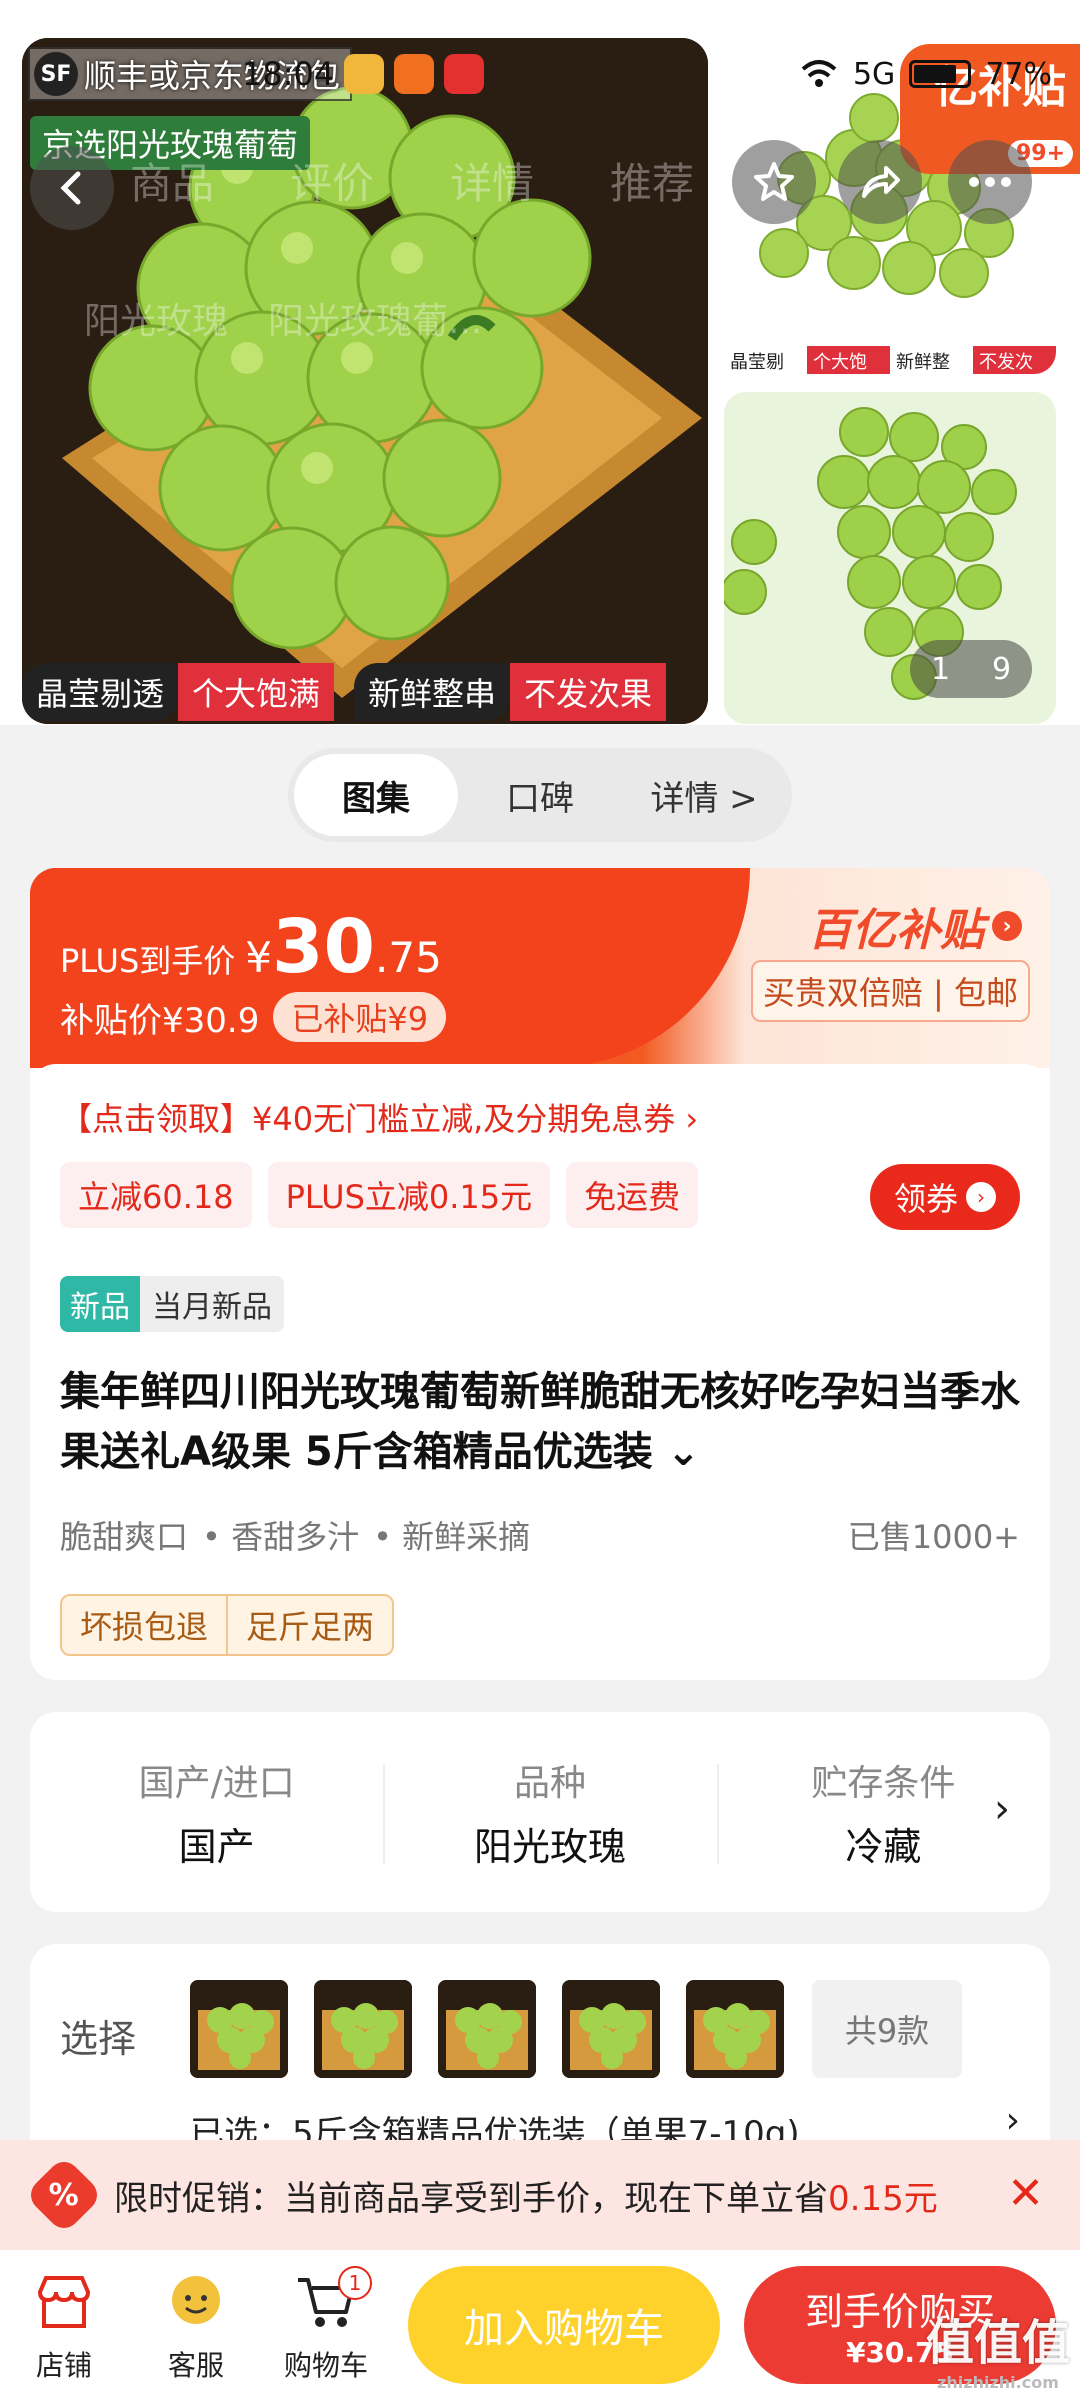  What do you see at coordinates (156, 1195) in the screenshot?
I see `discount-chip: 立减60.18` at bounding box center [156, 1195].